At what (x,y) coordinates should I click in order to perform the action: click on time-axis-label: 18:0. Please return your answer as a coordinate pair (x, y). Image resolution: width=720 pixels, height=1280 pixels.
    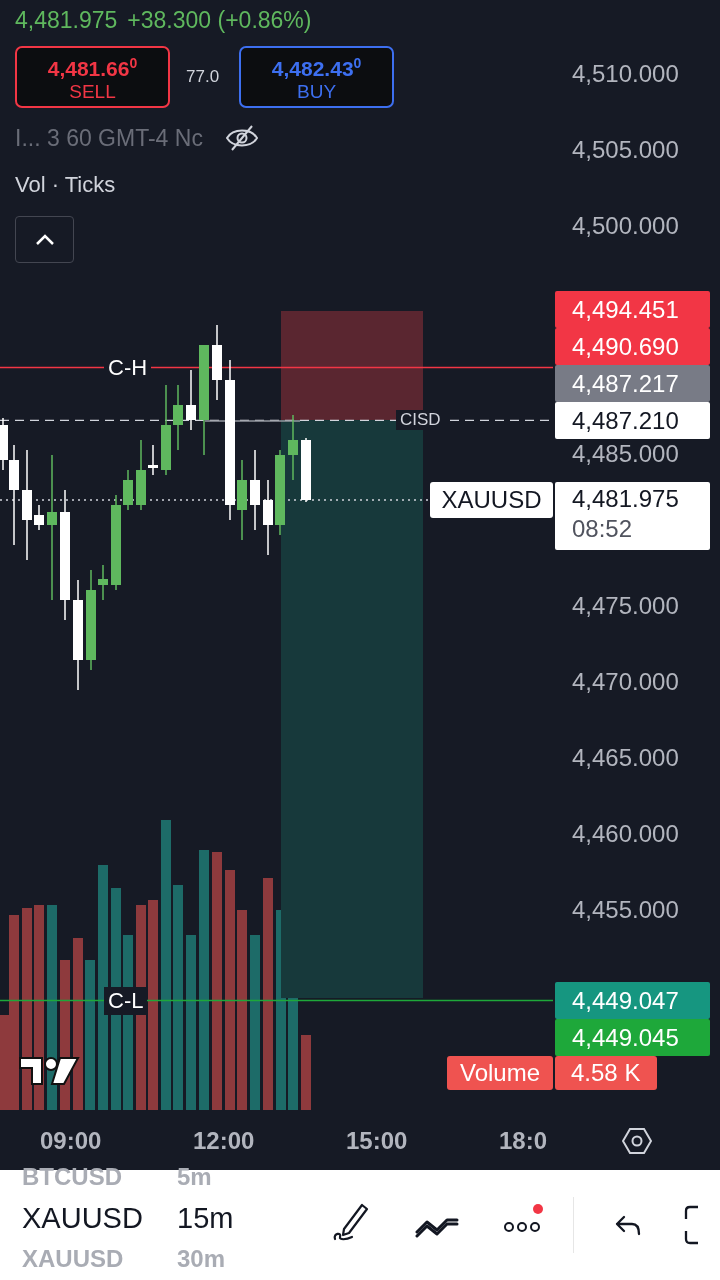
    Looking at the image, I should click on (523, 1141).